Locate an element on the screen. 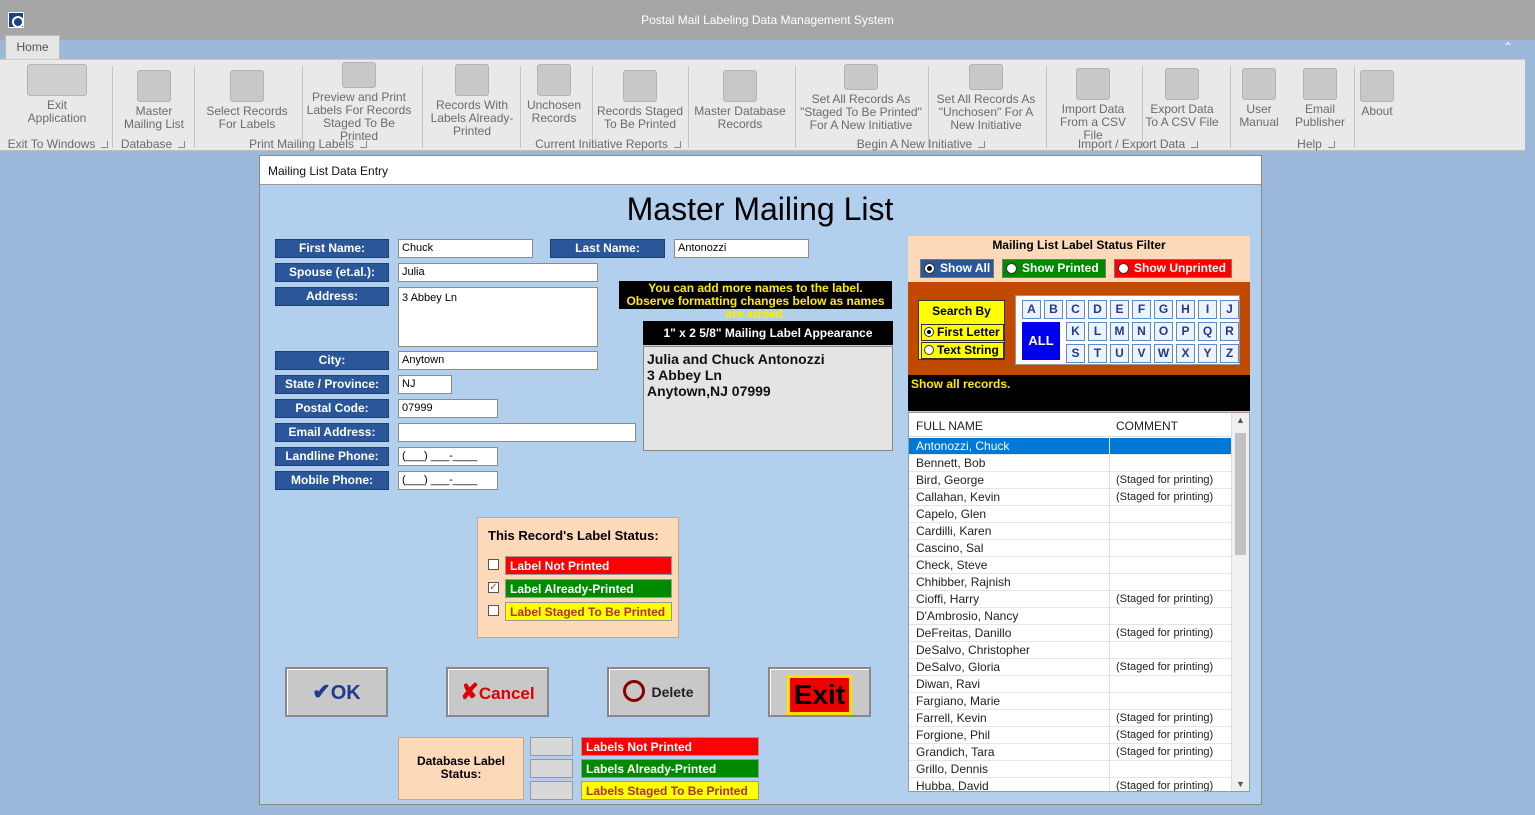  master-mailing-list-button: Master Mailing List is located at coordinates (154, 100).